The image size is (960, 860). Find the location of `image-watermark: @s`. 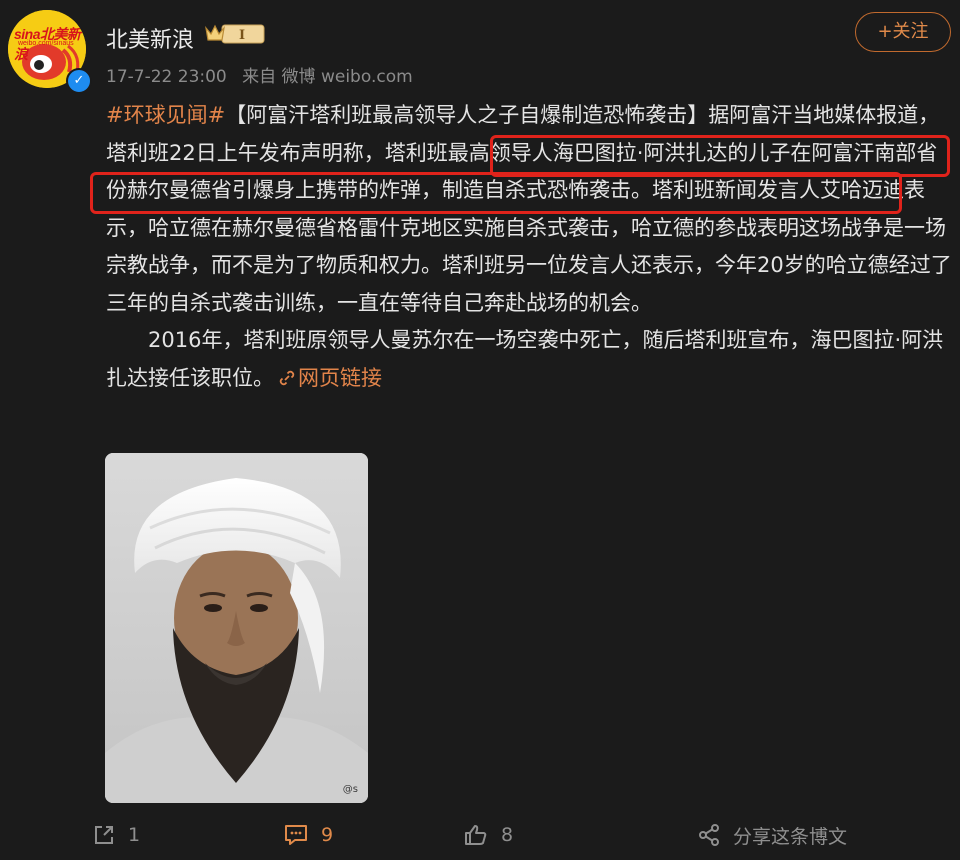

image-watermark: @s is located at coordinates (350, 789).